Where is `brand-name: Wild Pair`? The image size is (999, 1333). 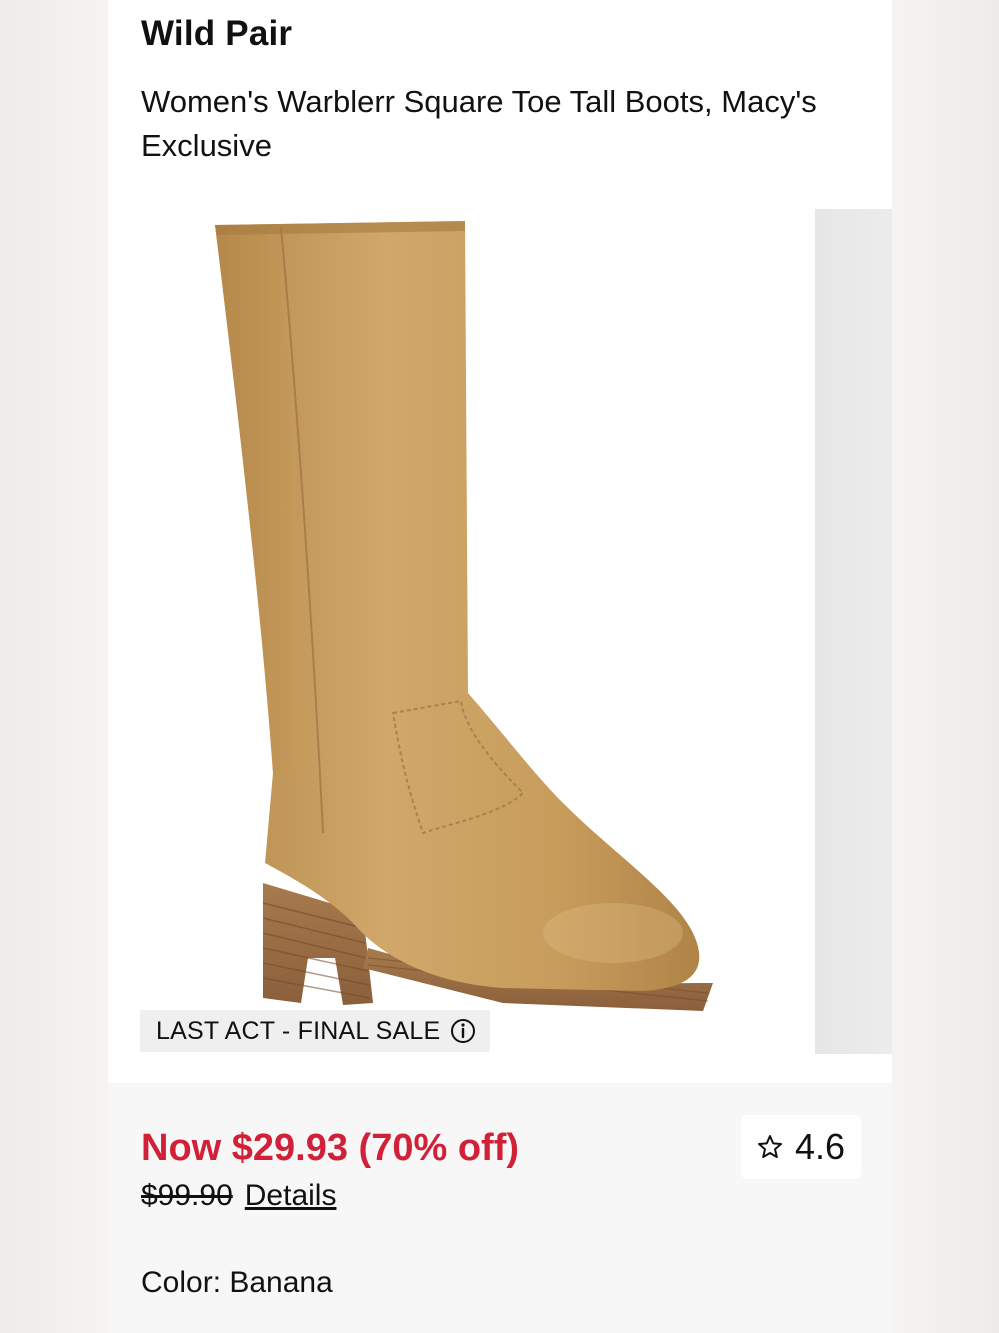
brand-name: Wild Pair is located at coordinates (216, 34).